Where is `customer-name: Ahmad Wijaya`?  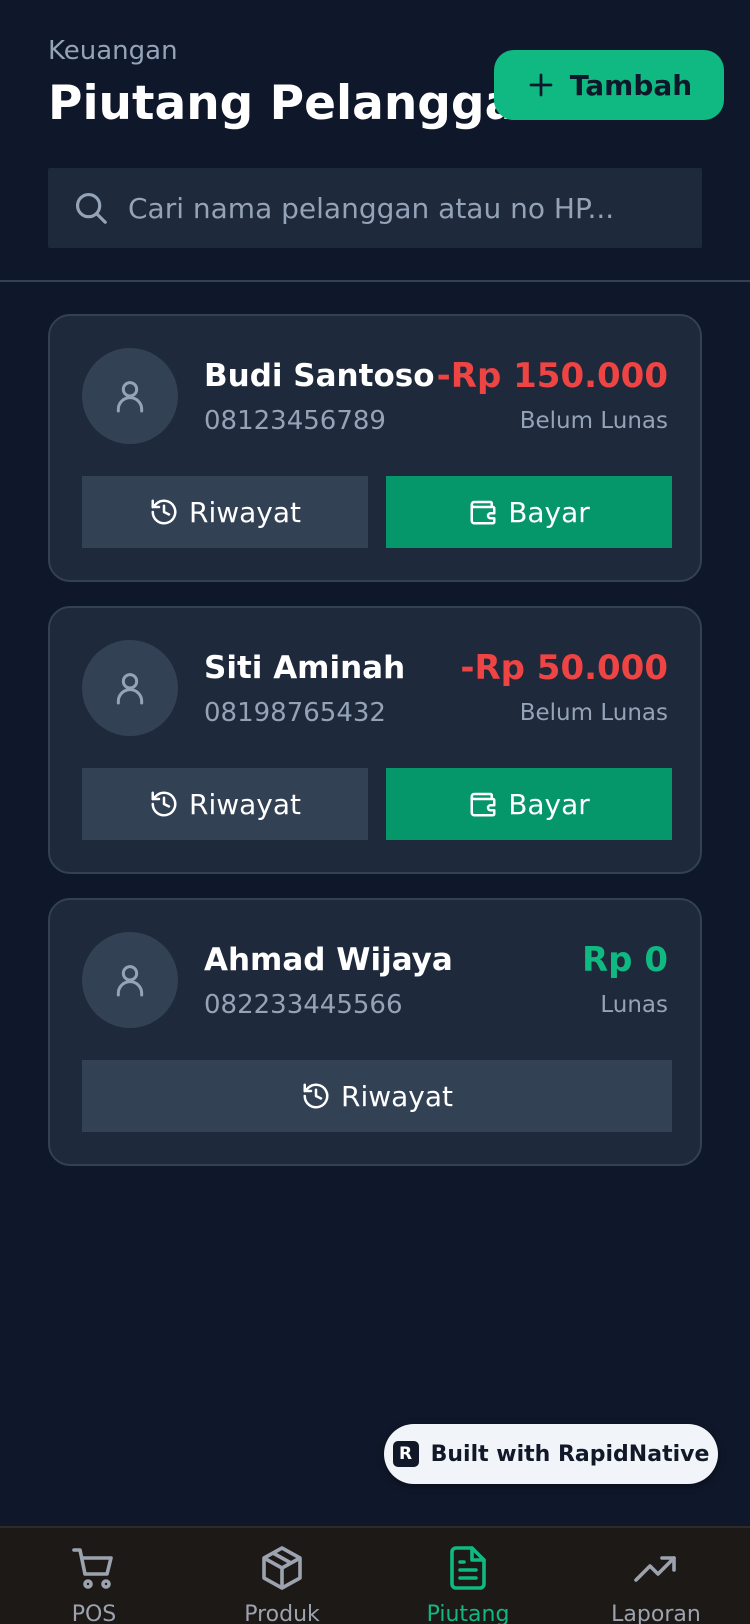
customer-name: Ahmad Wijaya is located at coordinates (328, 960).